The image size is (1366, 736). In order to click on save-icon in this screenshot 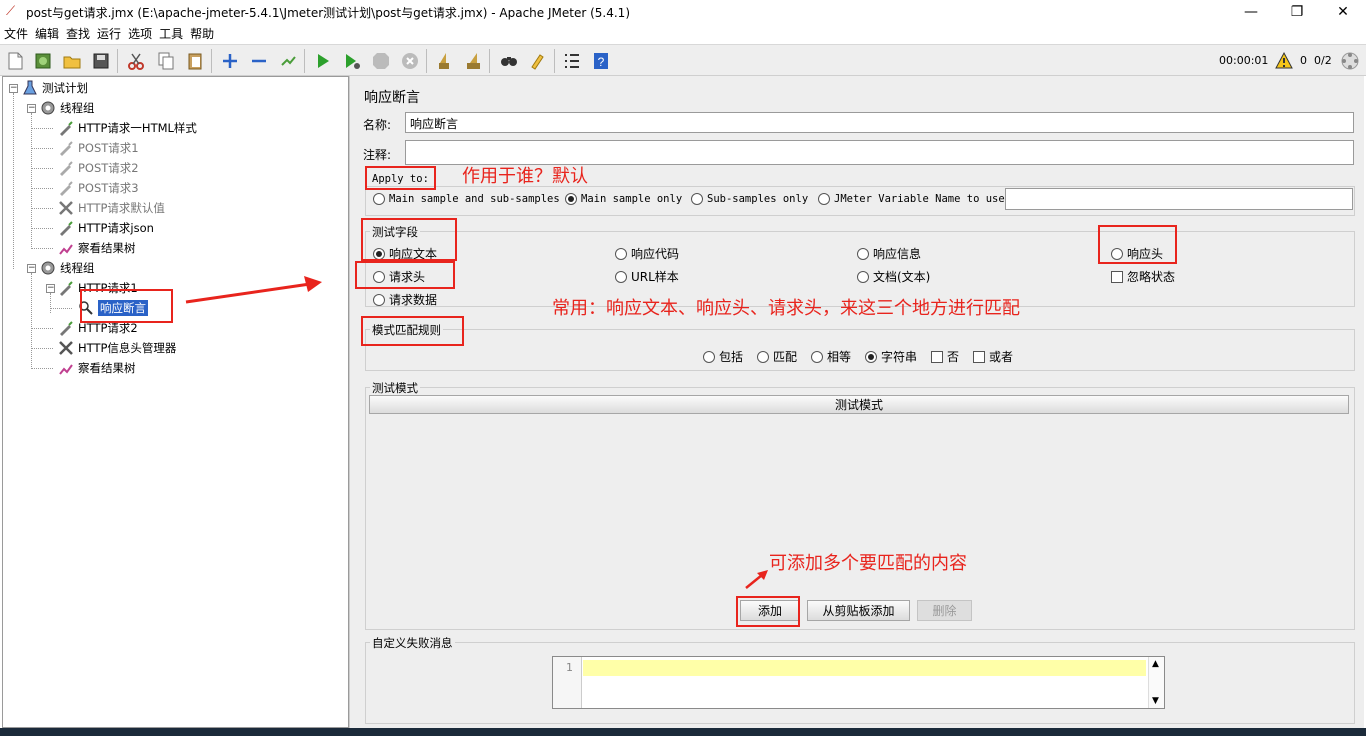, I will do `click(101, 61)`.